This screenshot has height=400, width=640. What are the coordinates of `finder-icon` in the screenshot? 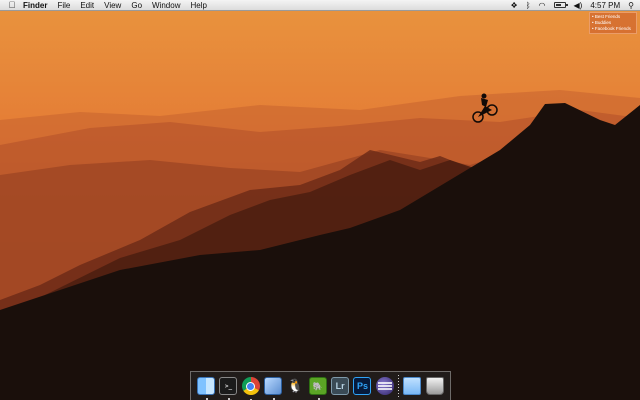 It's located at (206, 388).